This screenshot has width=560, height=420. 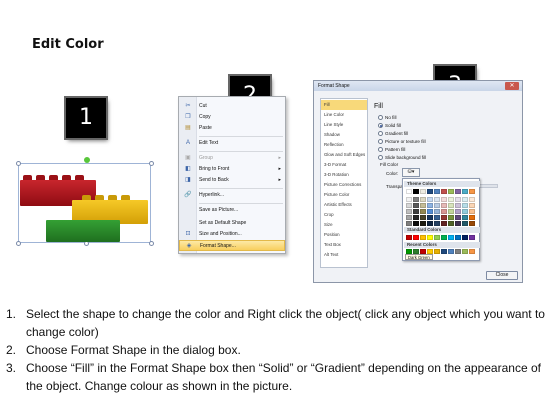 I want to click on nav-item-reflection: Reflection, so click(x=344, y=145).